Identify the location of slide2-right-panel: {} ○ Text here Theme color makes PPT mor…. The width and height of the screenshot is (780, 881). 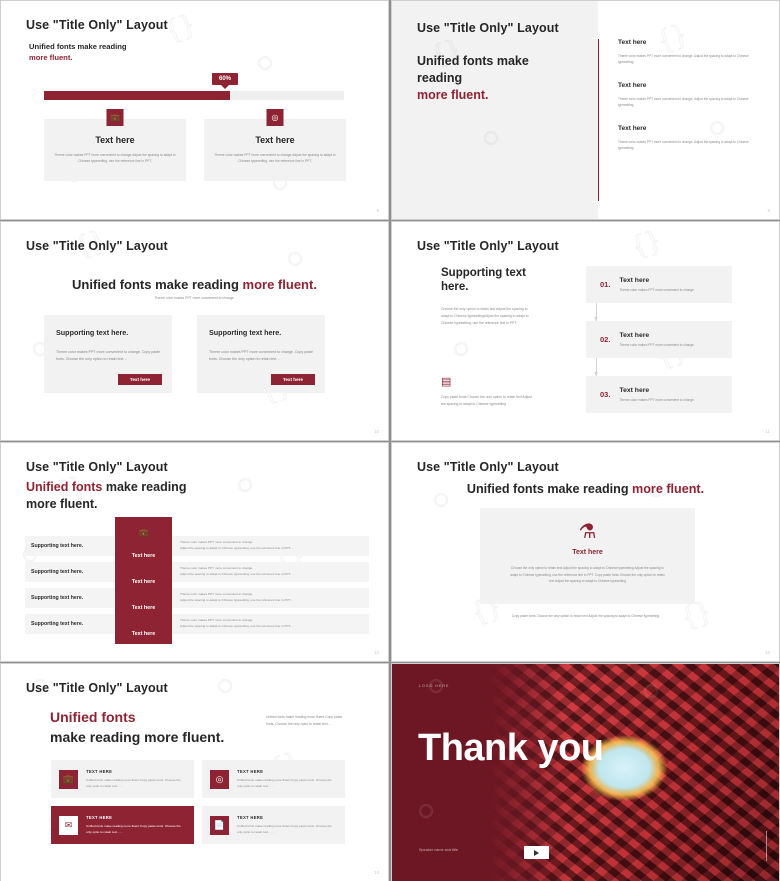
(688, 110).